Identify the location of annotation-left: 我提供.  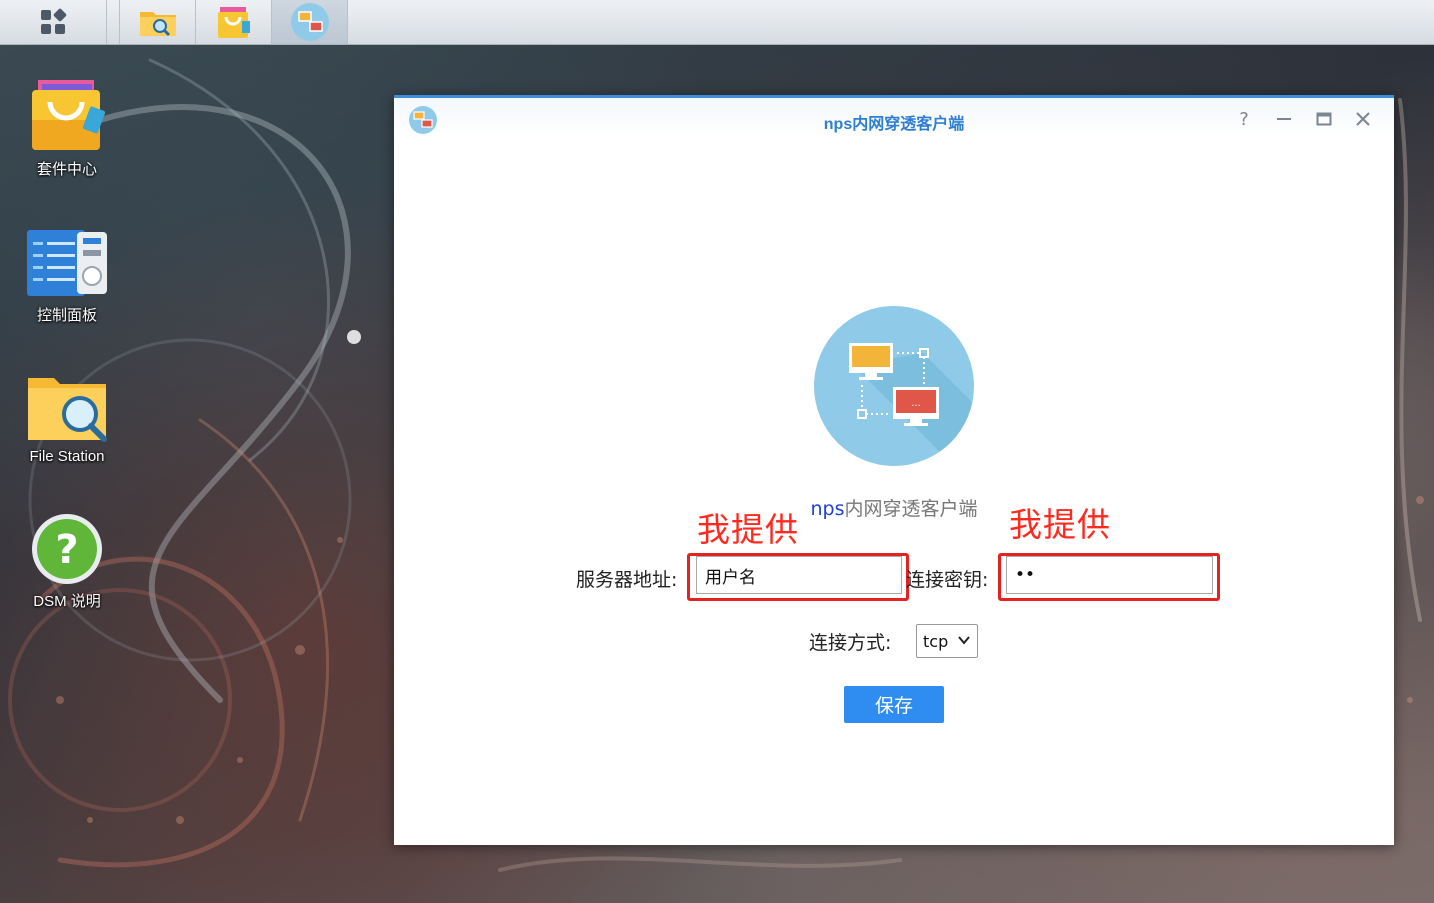
(748, 529).